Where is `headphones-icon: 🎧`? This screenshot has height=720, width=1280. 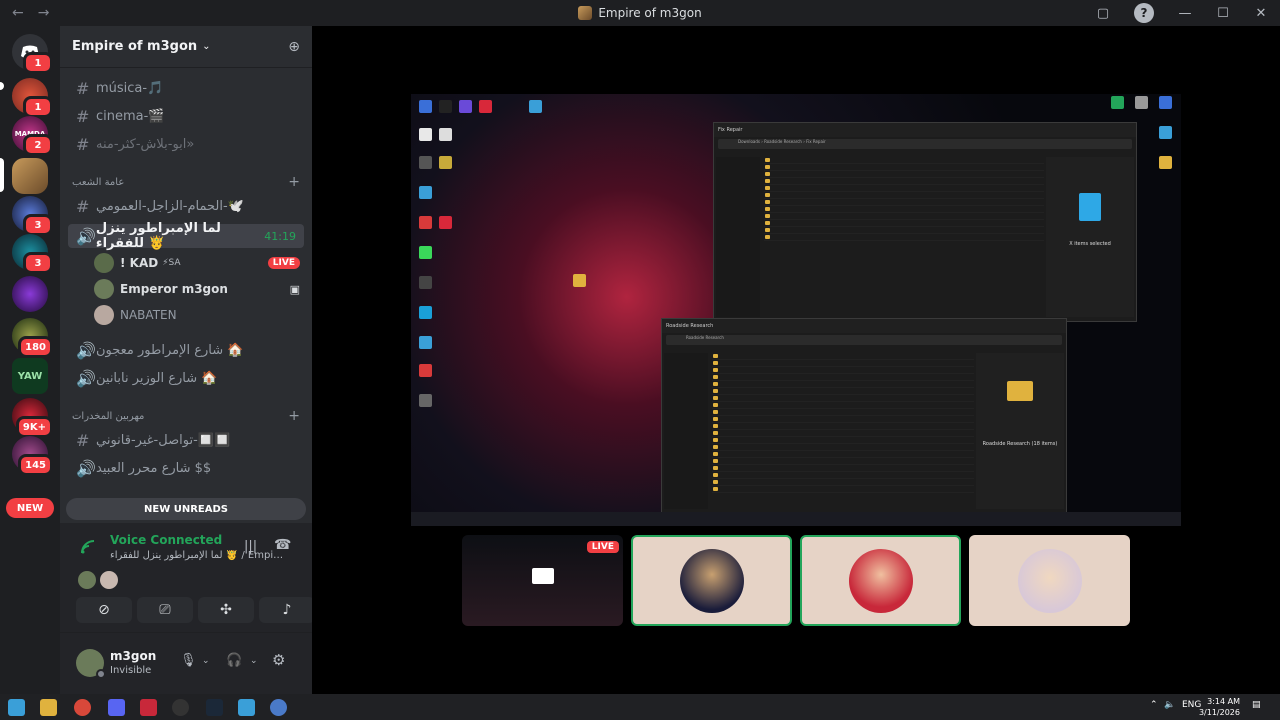 headphones-icon: 🎧 is located at coordinates (234, 660).